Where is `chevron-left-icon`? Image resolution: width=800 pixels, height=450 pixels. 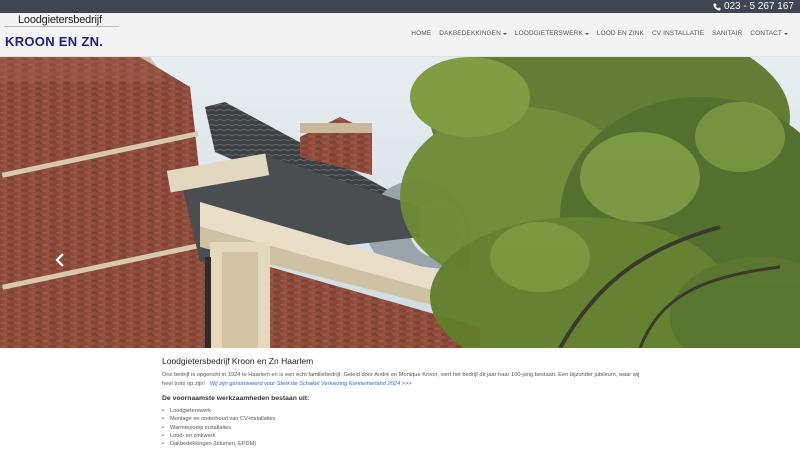 chevron-left-icon is located at coordinates (59, 260).